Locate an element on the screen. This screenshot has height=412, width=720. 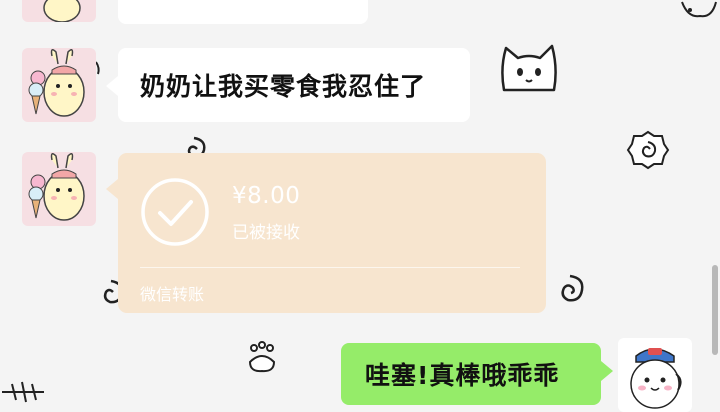
avatar-self is located at coordinates (655, 375).